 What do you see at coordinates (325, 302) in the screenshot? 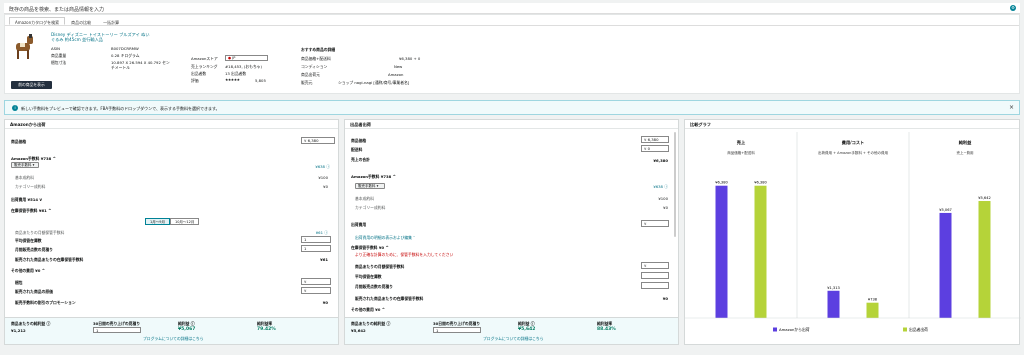
I see `amazon-promo: ¥0` at bounding box center [325, 302].